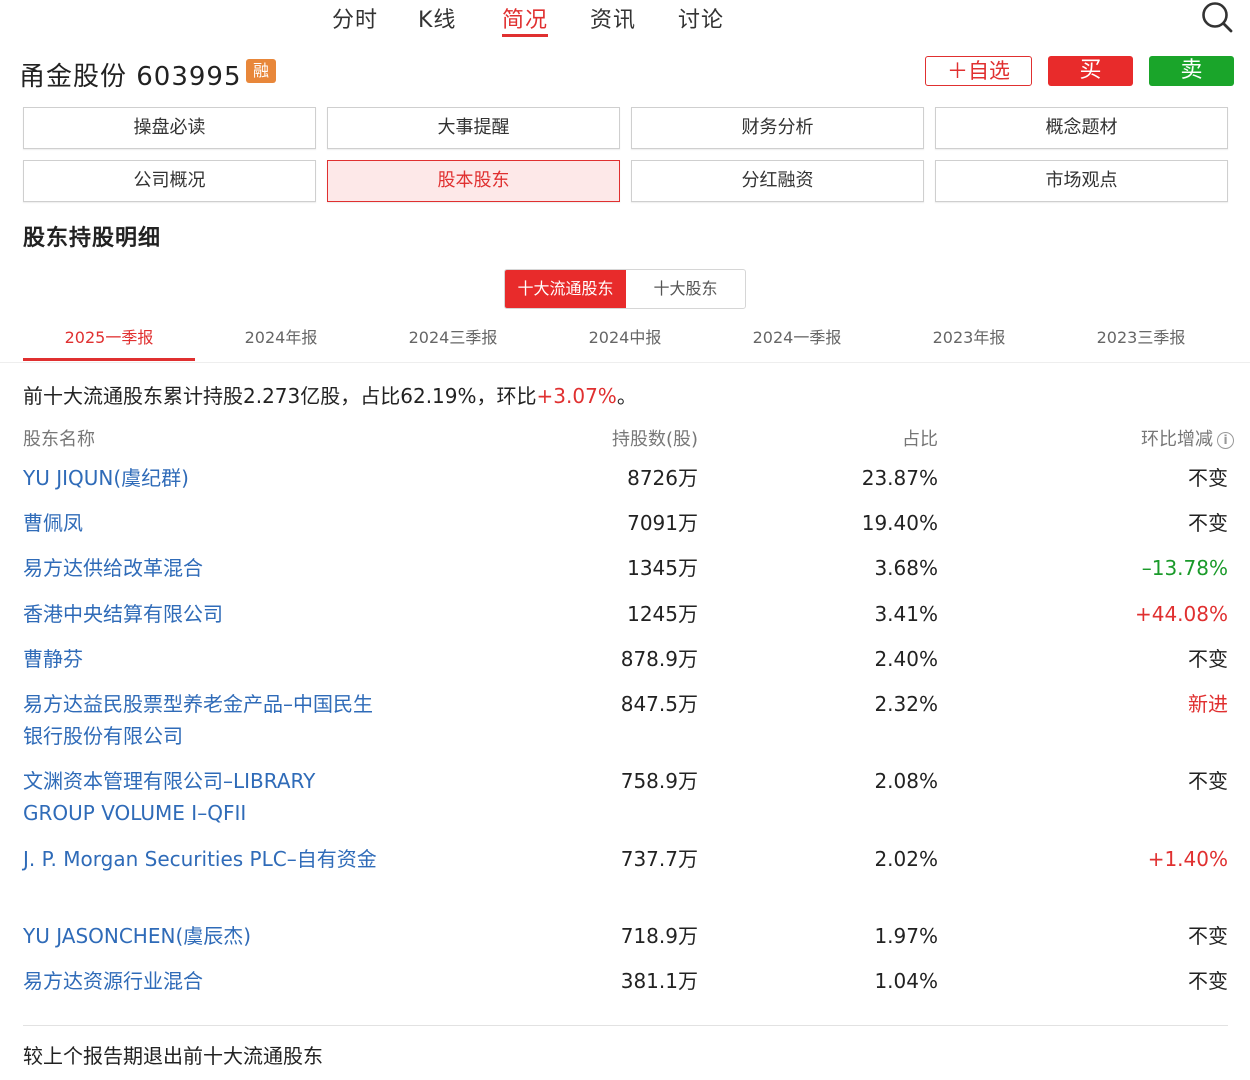 This screenshot has height=1080, width=1250. What do you see at coordinates (280, 396) in the screenshot?
I see `summary-text: 前十大流通股东累计持股2.273亿股，占比62.19%，环比` at bounding box center [280, 396].